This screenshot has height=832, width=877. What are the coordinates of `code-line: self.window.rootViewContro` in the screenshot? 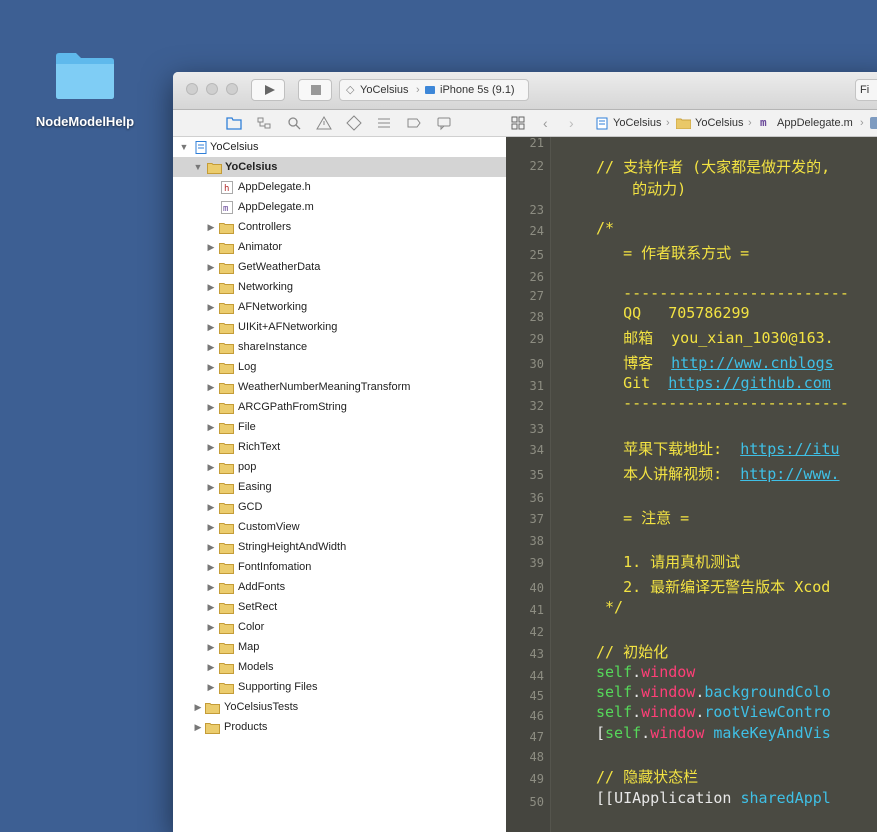 It's located at (713, 712).